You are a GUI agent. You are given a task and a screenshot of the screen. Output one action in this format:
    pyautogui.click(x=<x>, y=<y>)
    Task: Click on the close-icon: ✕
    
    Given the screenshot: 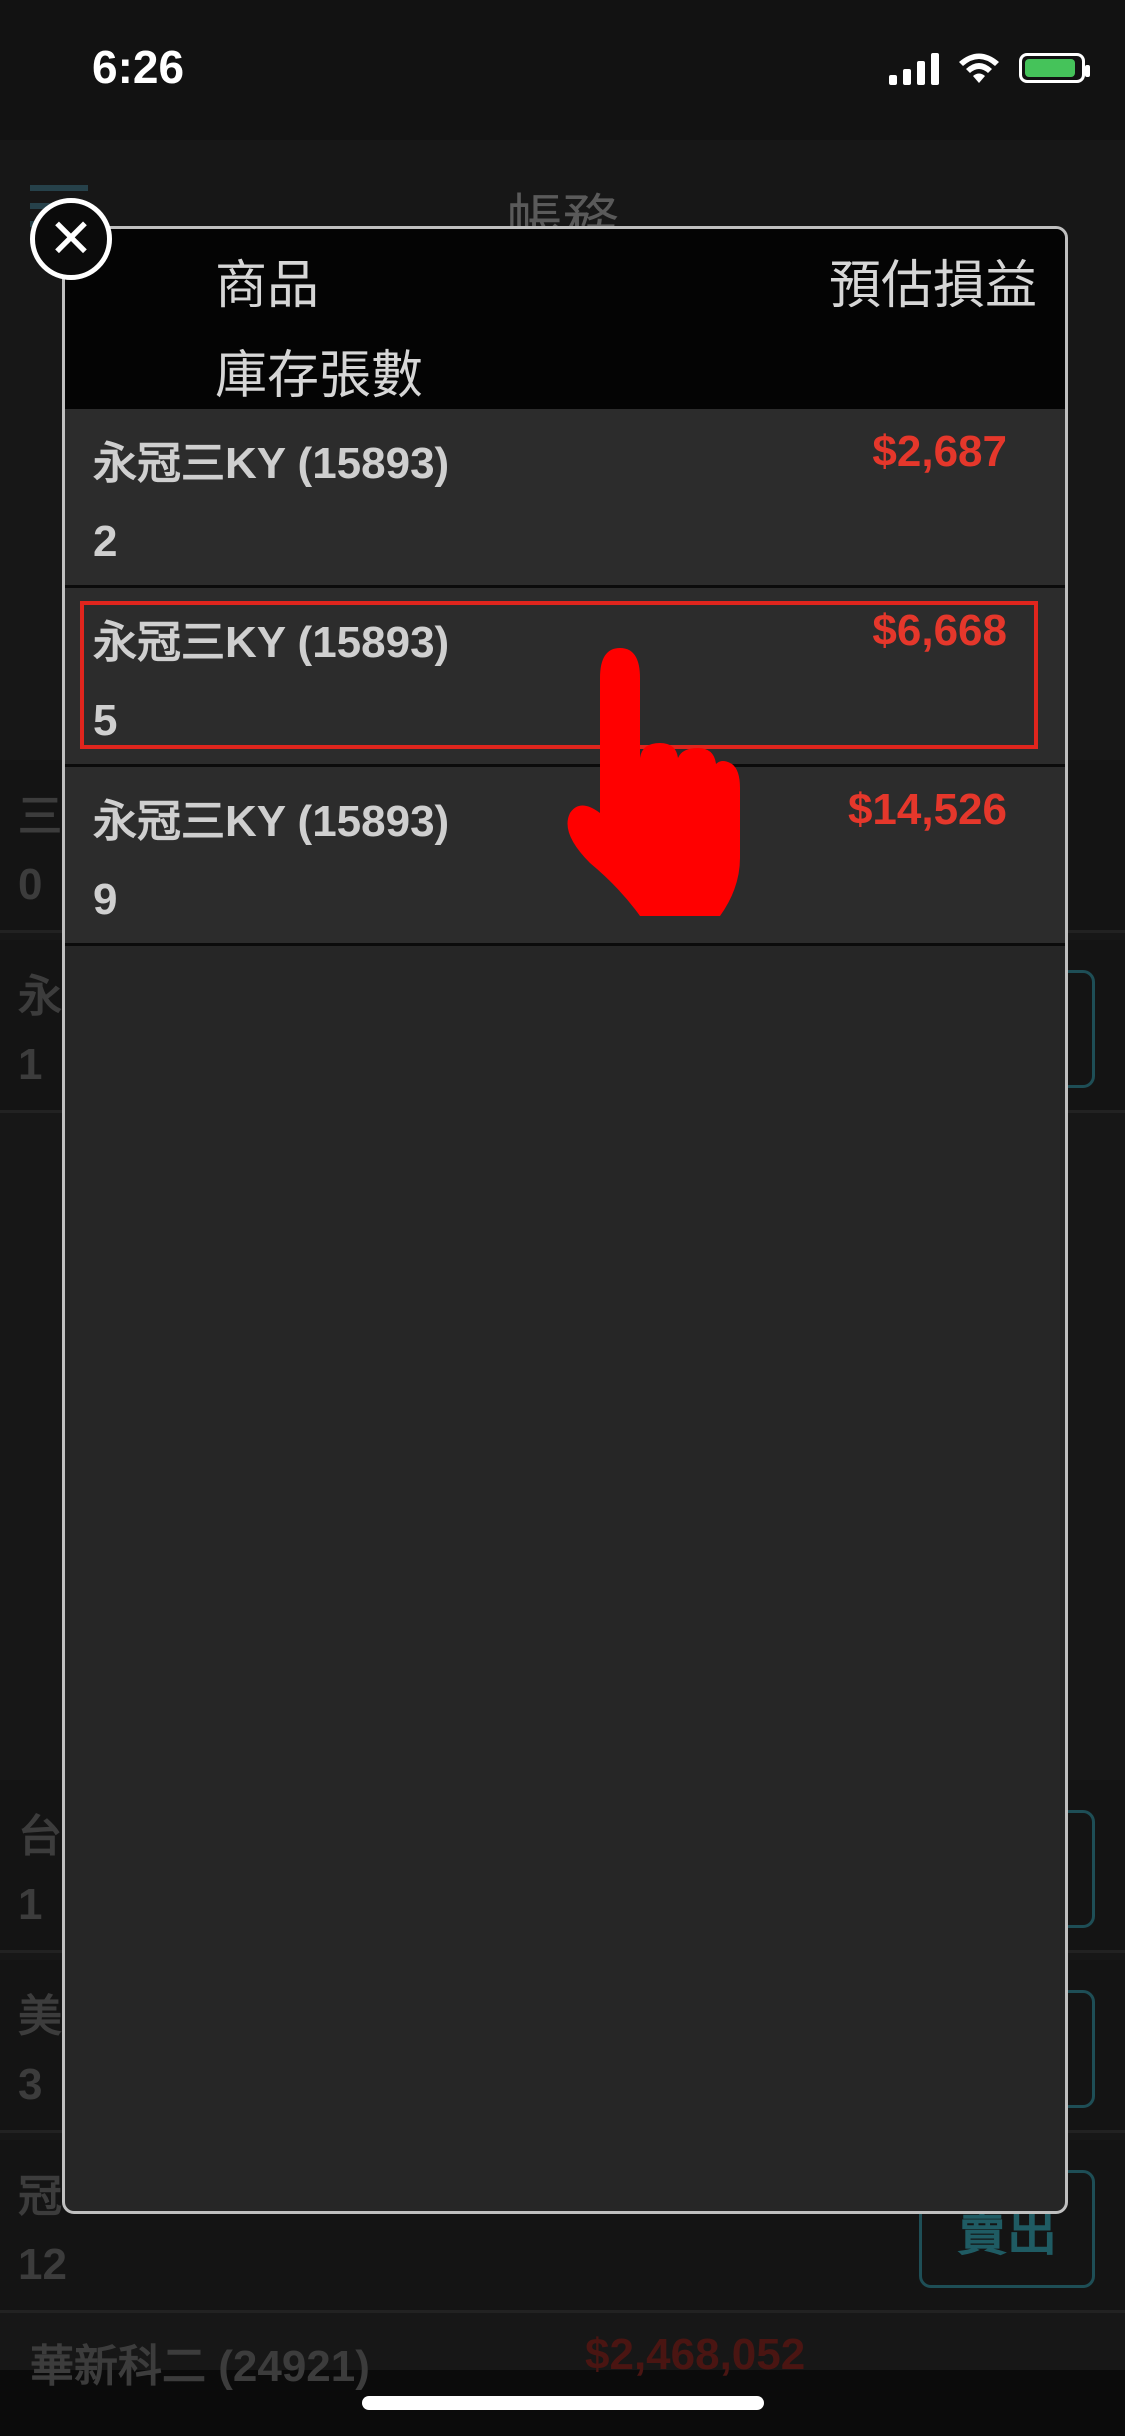 What is the action you would take?
    pyautogui.click(x=71, y=238)
    